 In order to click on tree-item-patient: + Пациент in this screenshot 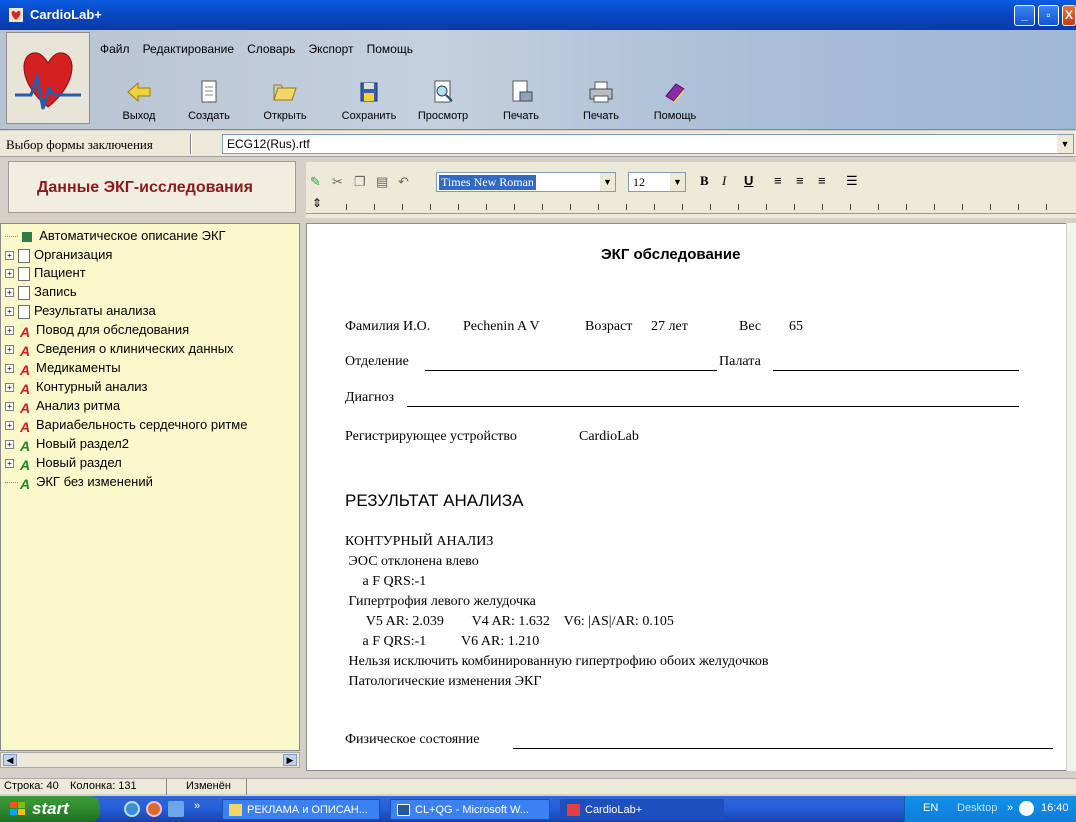, I will do `click(45, 274)`.